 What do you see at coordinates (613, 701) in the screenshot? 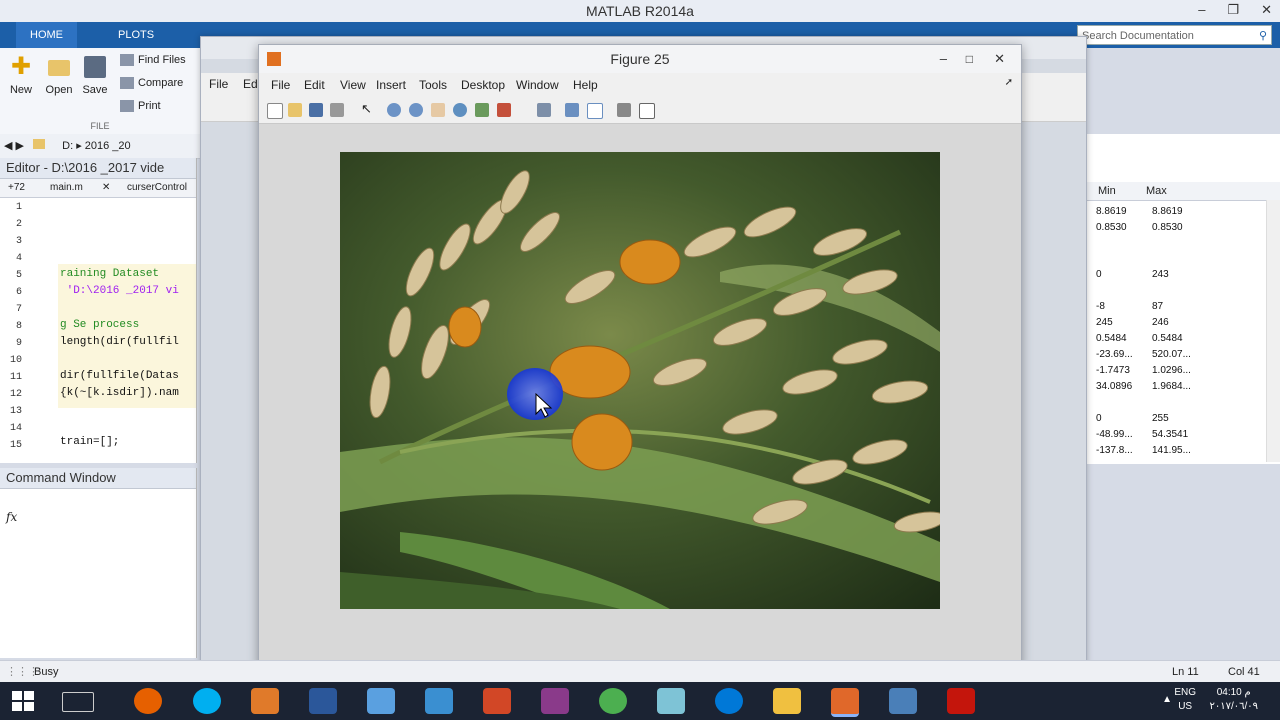
I see `chrome-icon` at bounding box center [613, 701].